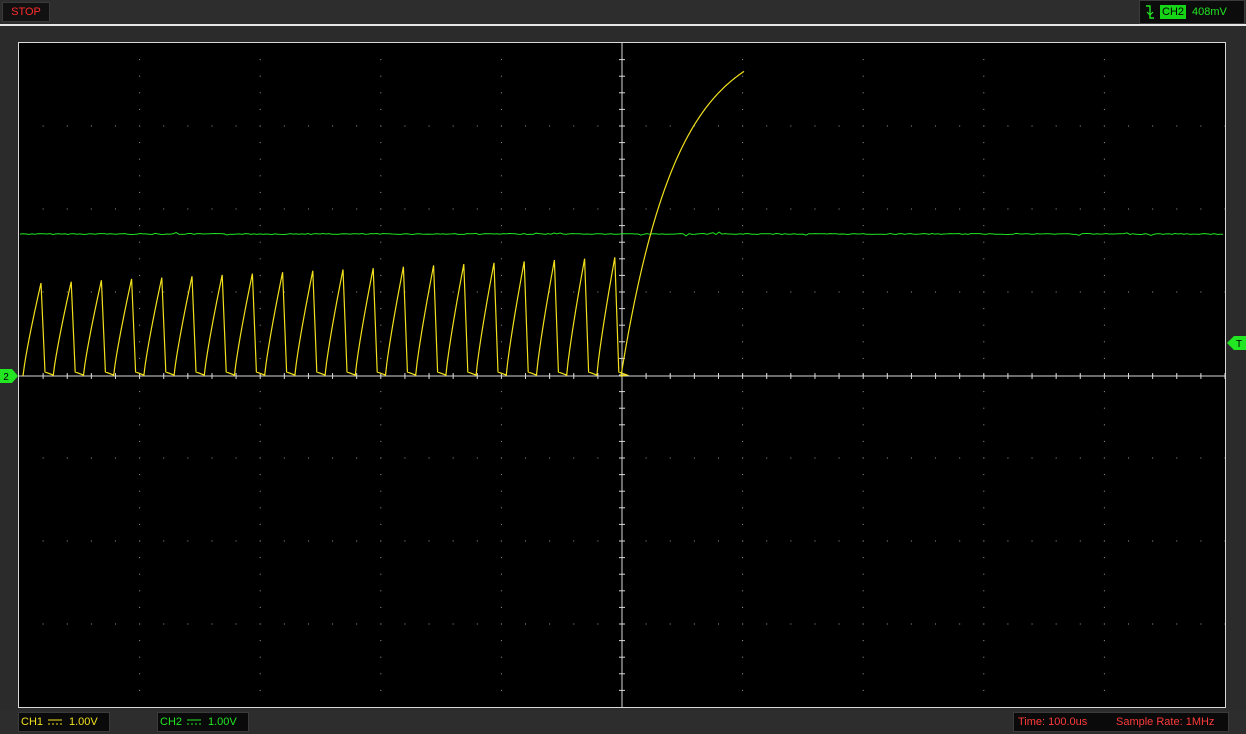  What do you see at coordinates (171, 722) in the screenshot?
I see `ch2-label: CH2` at bounding box center [171, 722].